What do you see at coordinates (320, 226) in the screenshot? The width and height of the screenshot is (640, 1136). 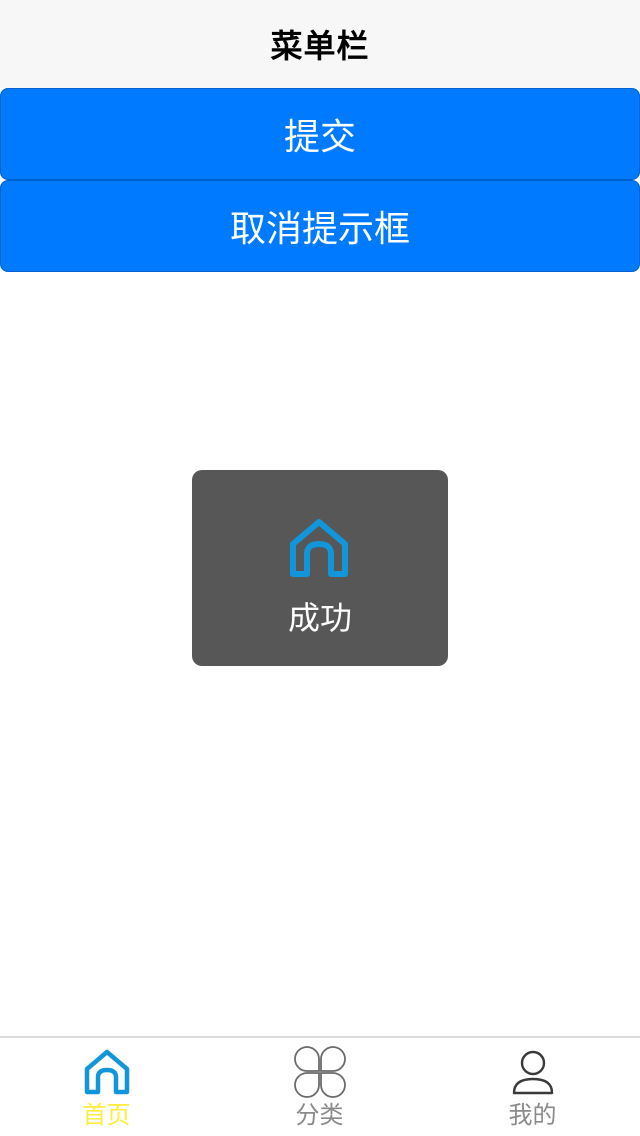 I see `cancel-toast-button: 取消提示框` at bounding box center [320, 226].